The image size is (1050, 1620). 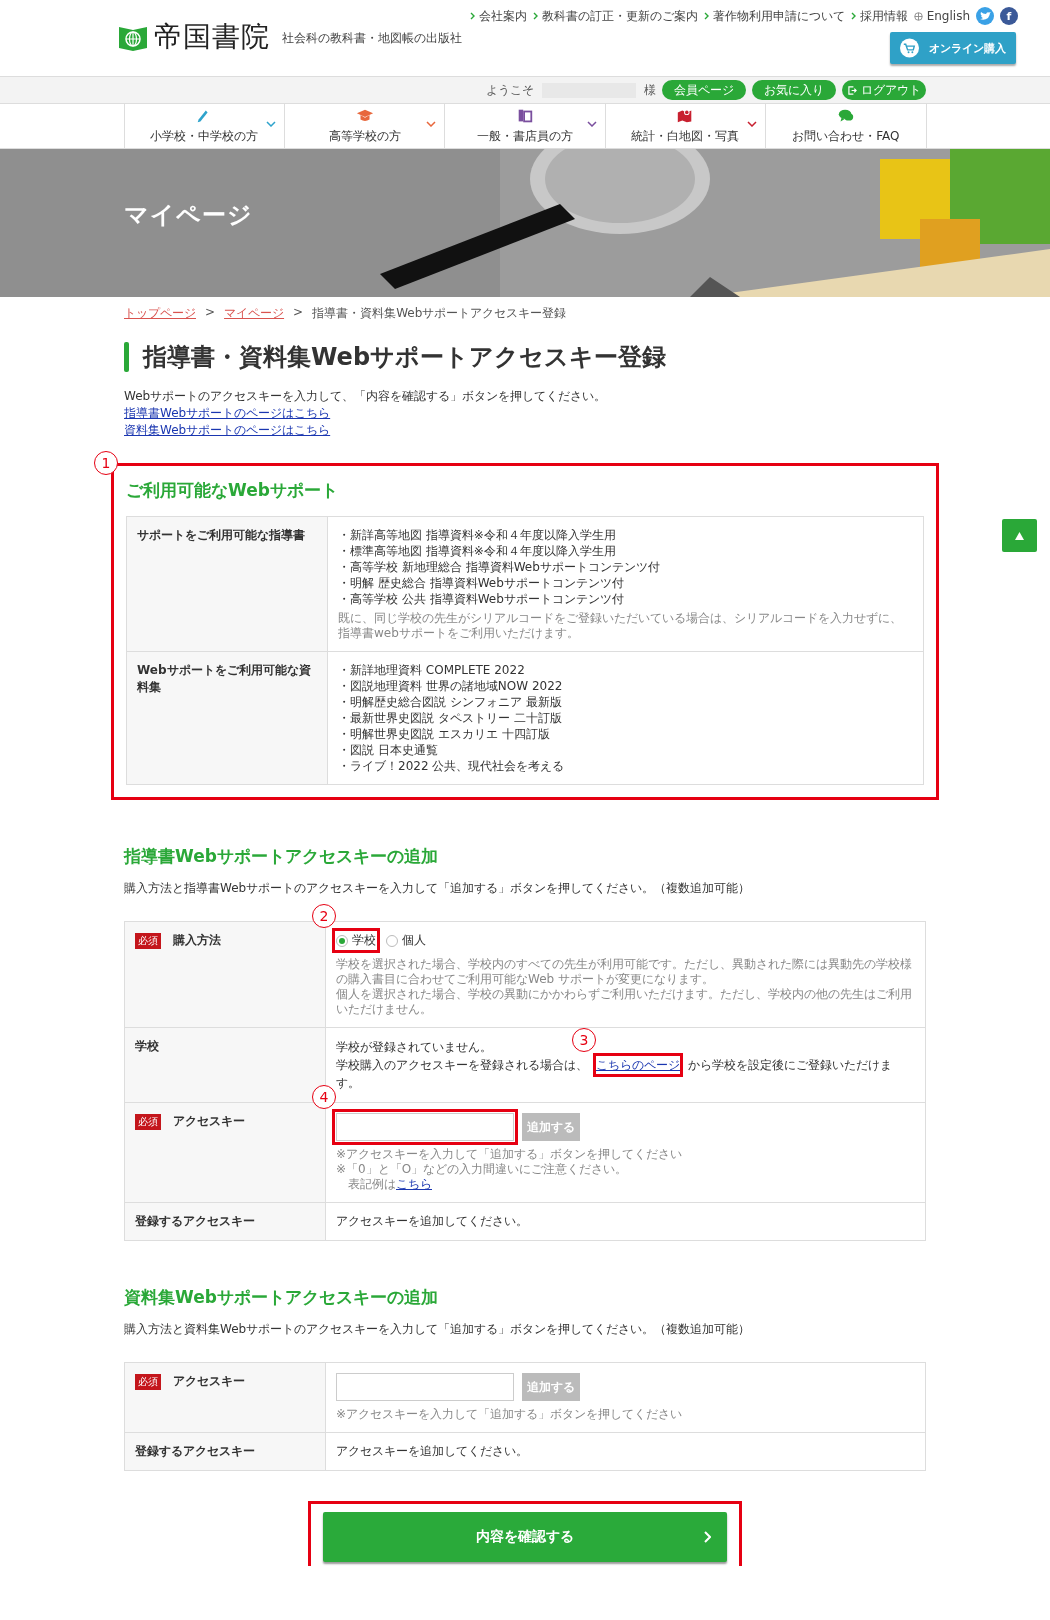 What do you see at coordinates (481, 583) in the screenshot?
I see `list-item: ・明解 歴史総合 指導資料Webサポートコンテンツ付` at bounding box center [481, 583].